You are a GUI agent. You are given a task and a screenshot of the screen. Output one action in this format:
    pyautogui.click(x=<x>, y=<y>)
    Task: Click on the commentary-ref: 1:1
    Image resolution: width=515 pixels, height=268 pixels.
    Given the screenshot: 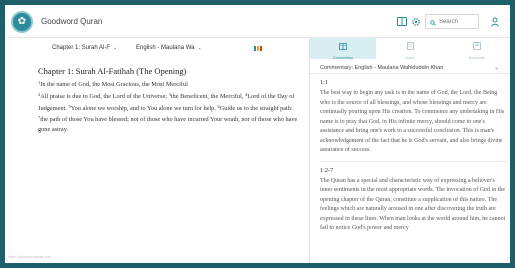 What is the action you would take?
    pyautogui.click(x=324, y=82)
    